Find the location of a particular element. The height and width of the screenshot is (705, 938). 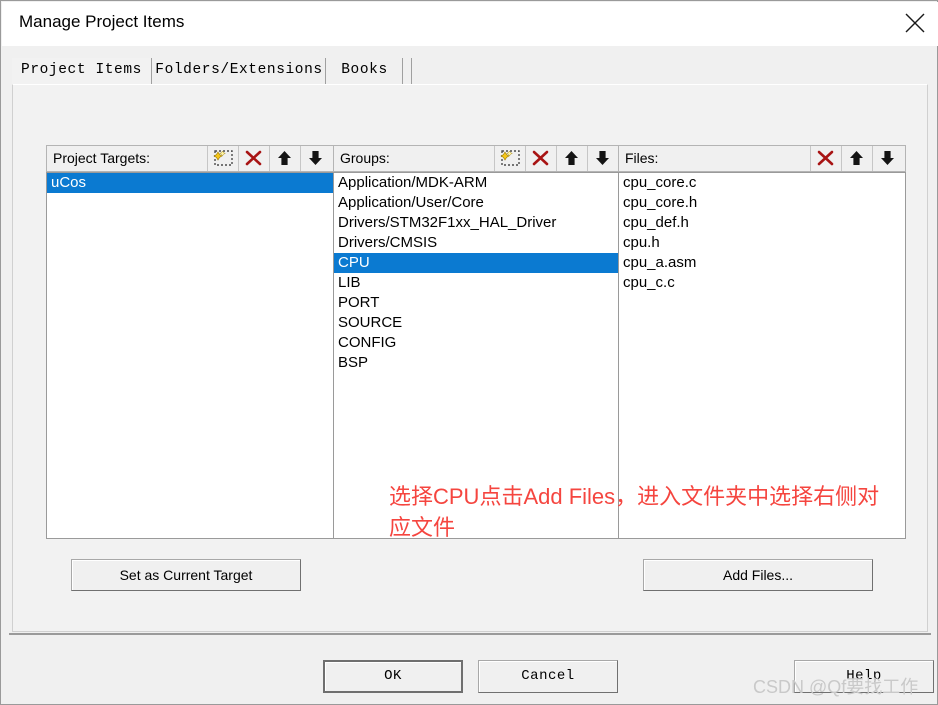

targets-move-down-button is located at coordinates (315, 158).